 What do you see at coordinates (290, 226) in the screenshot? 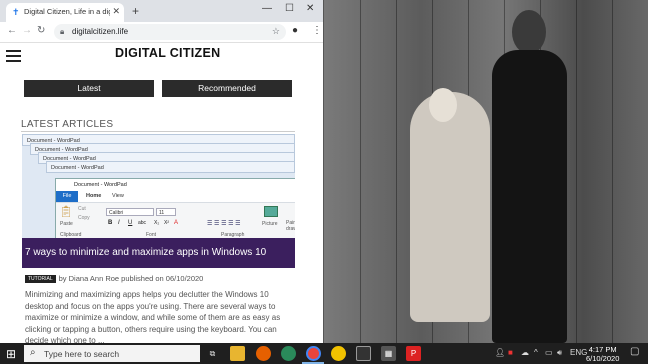
I see `paint-label: Pain draw` at bounding box center [290, 226].